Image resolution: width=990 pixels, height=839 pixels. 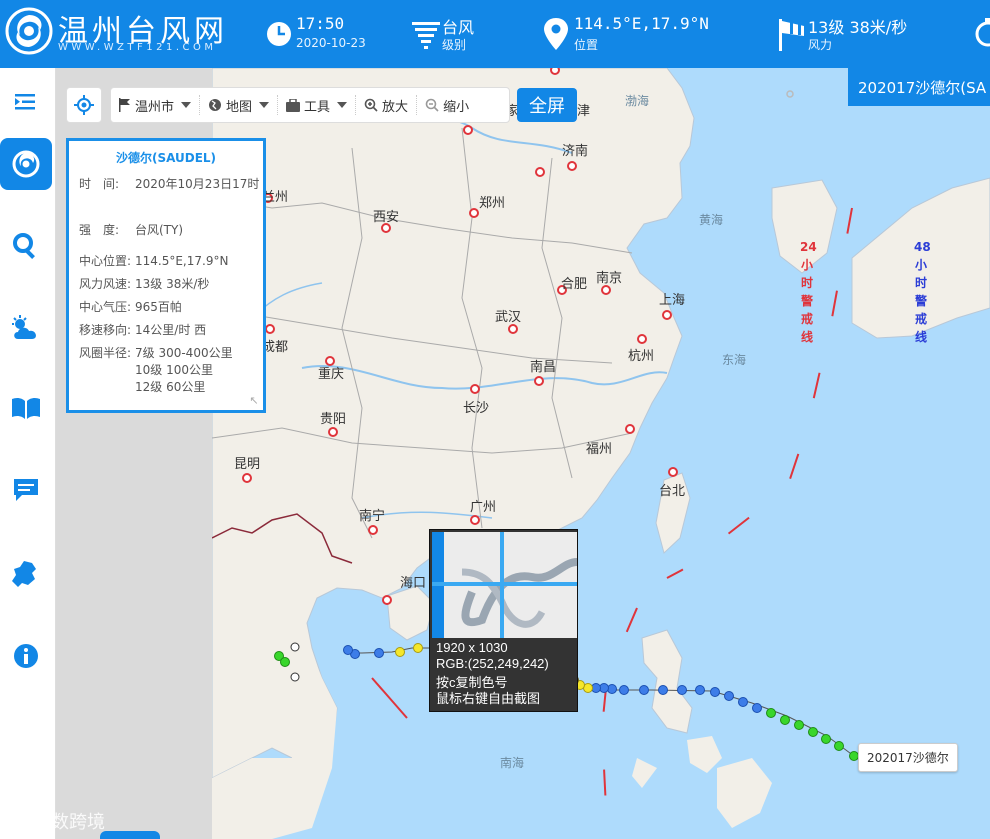 What do you see at coordinates (333, 419) in the screenshot?
I see `city-label-贵阳: 贵阳` at bounding box center [333, 419].